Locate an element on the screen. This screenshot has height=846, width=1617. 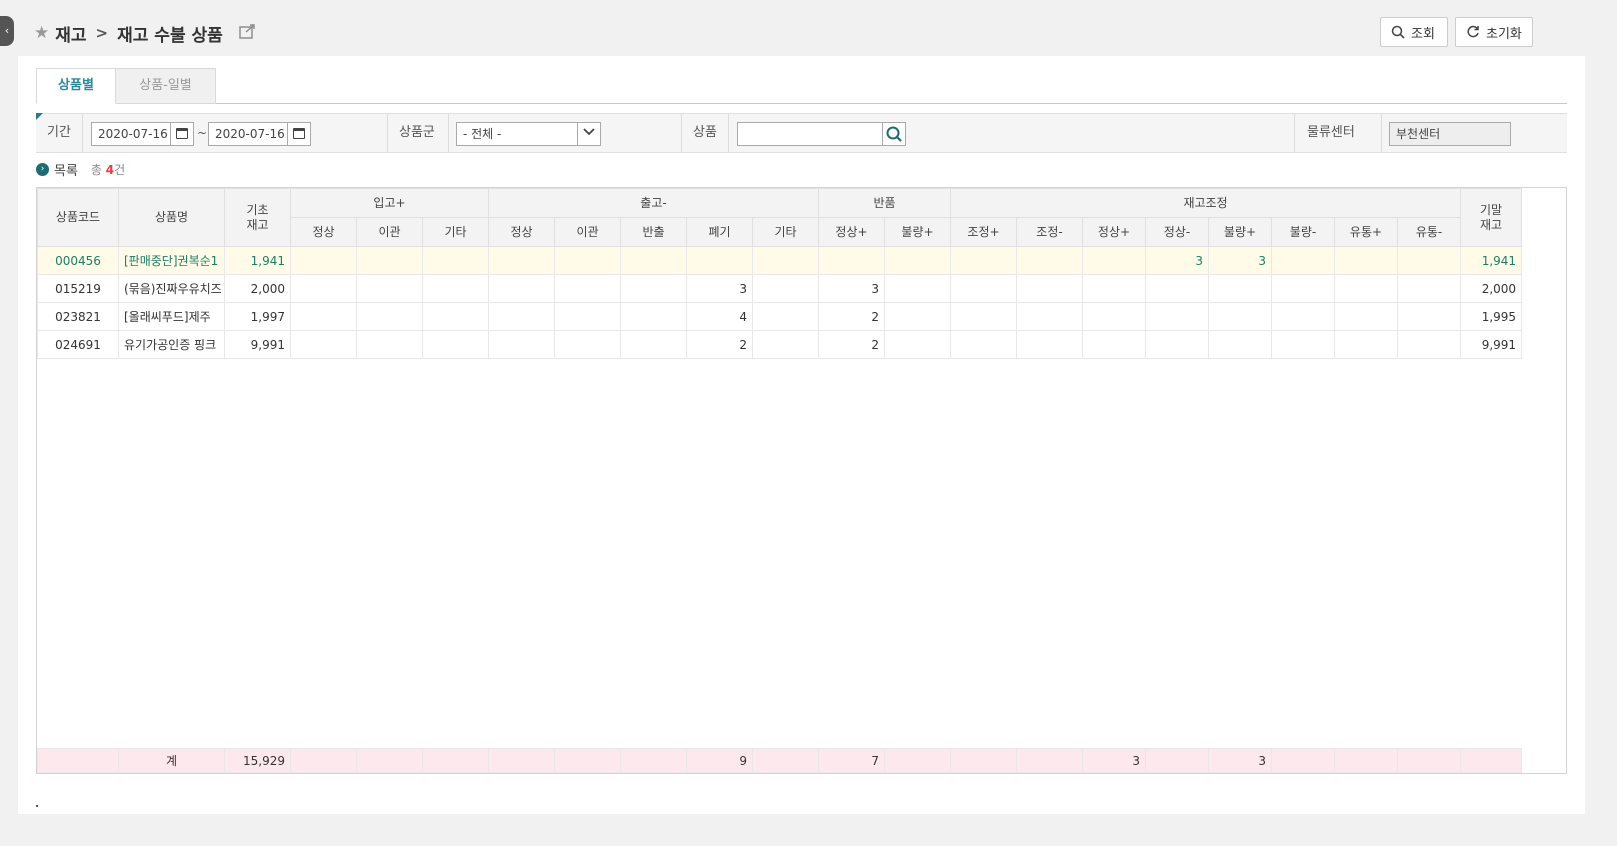
product-group-select: - 전체 - is located at coordinates (517, 134).